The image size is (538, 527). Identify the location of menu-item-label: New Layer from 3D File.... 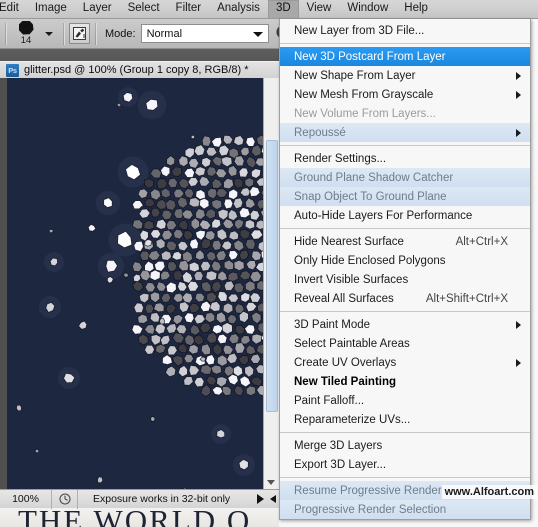
(359, 30).